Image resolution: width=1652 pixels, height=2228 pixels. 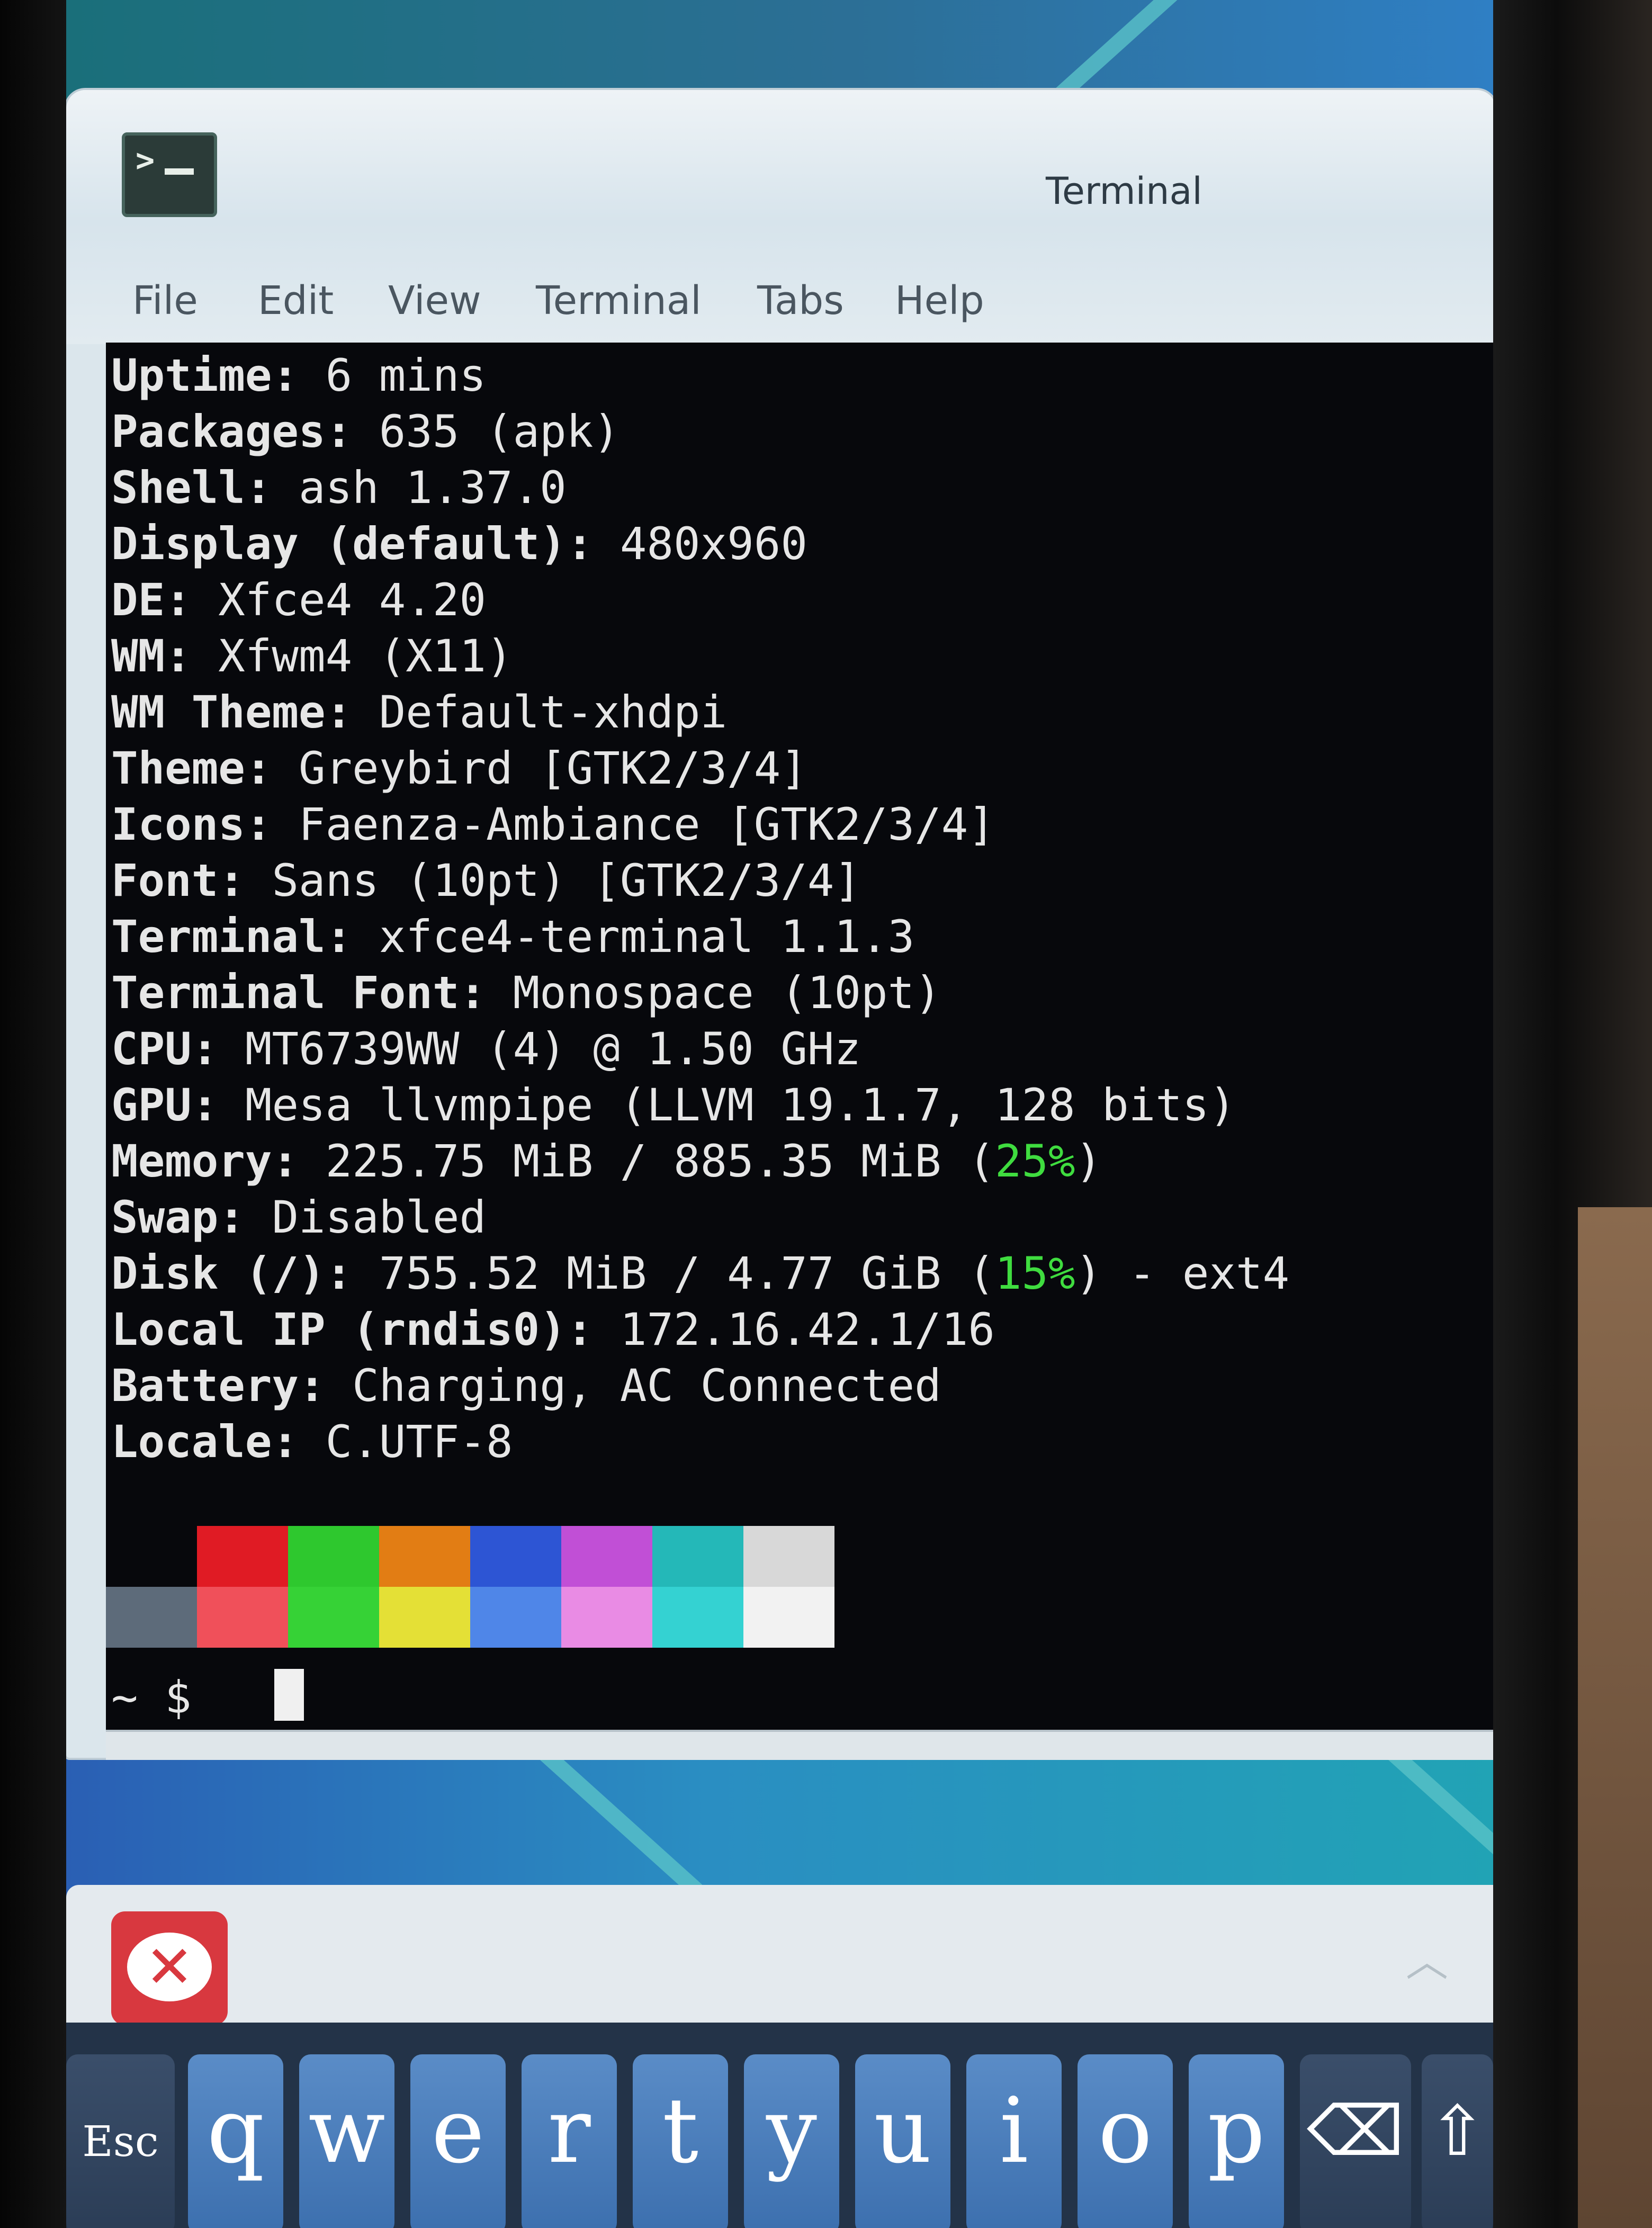 I want to click on output-label: GPU:, so click(x=165, y=1105).